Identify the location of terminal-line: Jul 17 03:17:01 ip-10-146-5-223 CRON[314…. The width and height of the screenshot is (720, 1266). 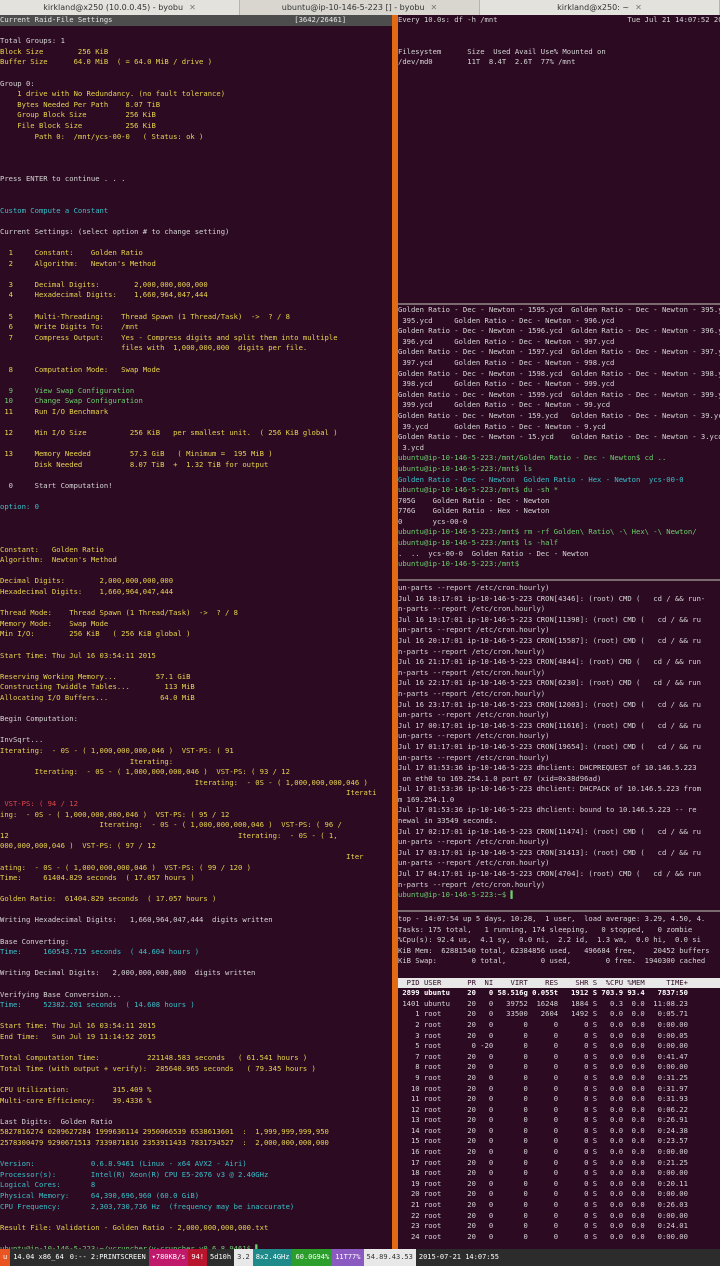
(549, 852).